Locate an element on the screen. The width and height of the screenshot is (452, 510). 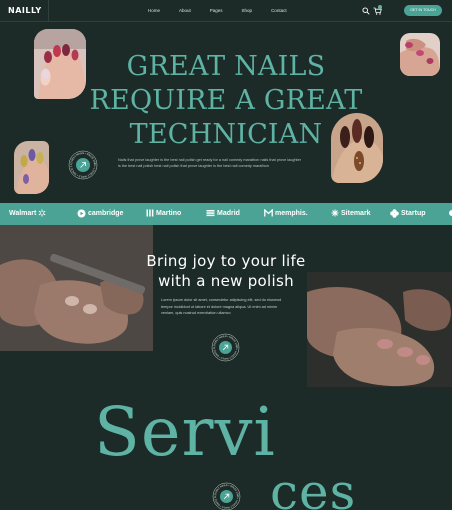
nav-pages: Pages is located at coordinates (216, 10).